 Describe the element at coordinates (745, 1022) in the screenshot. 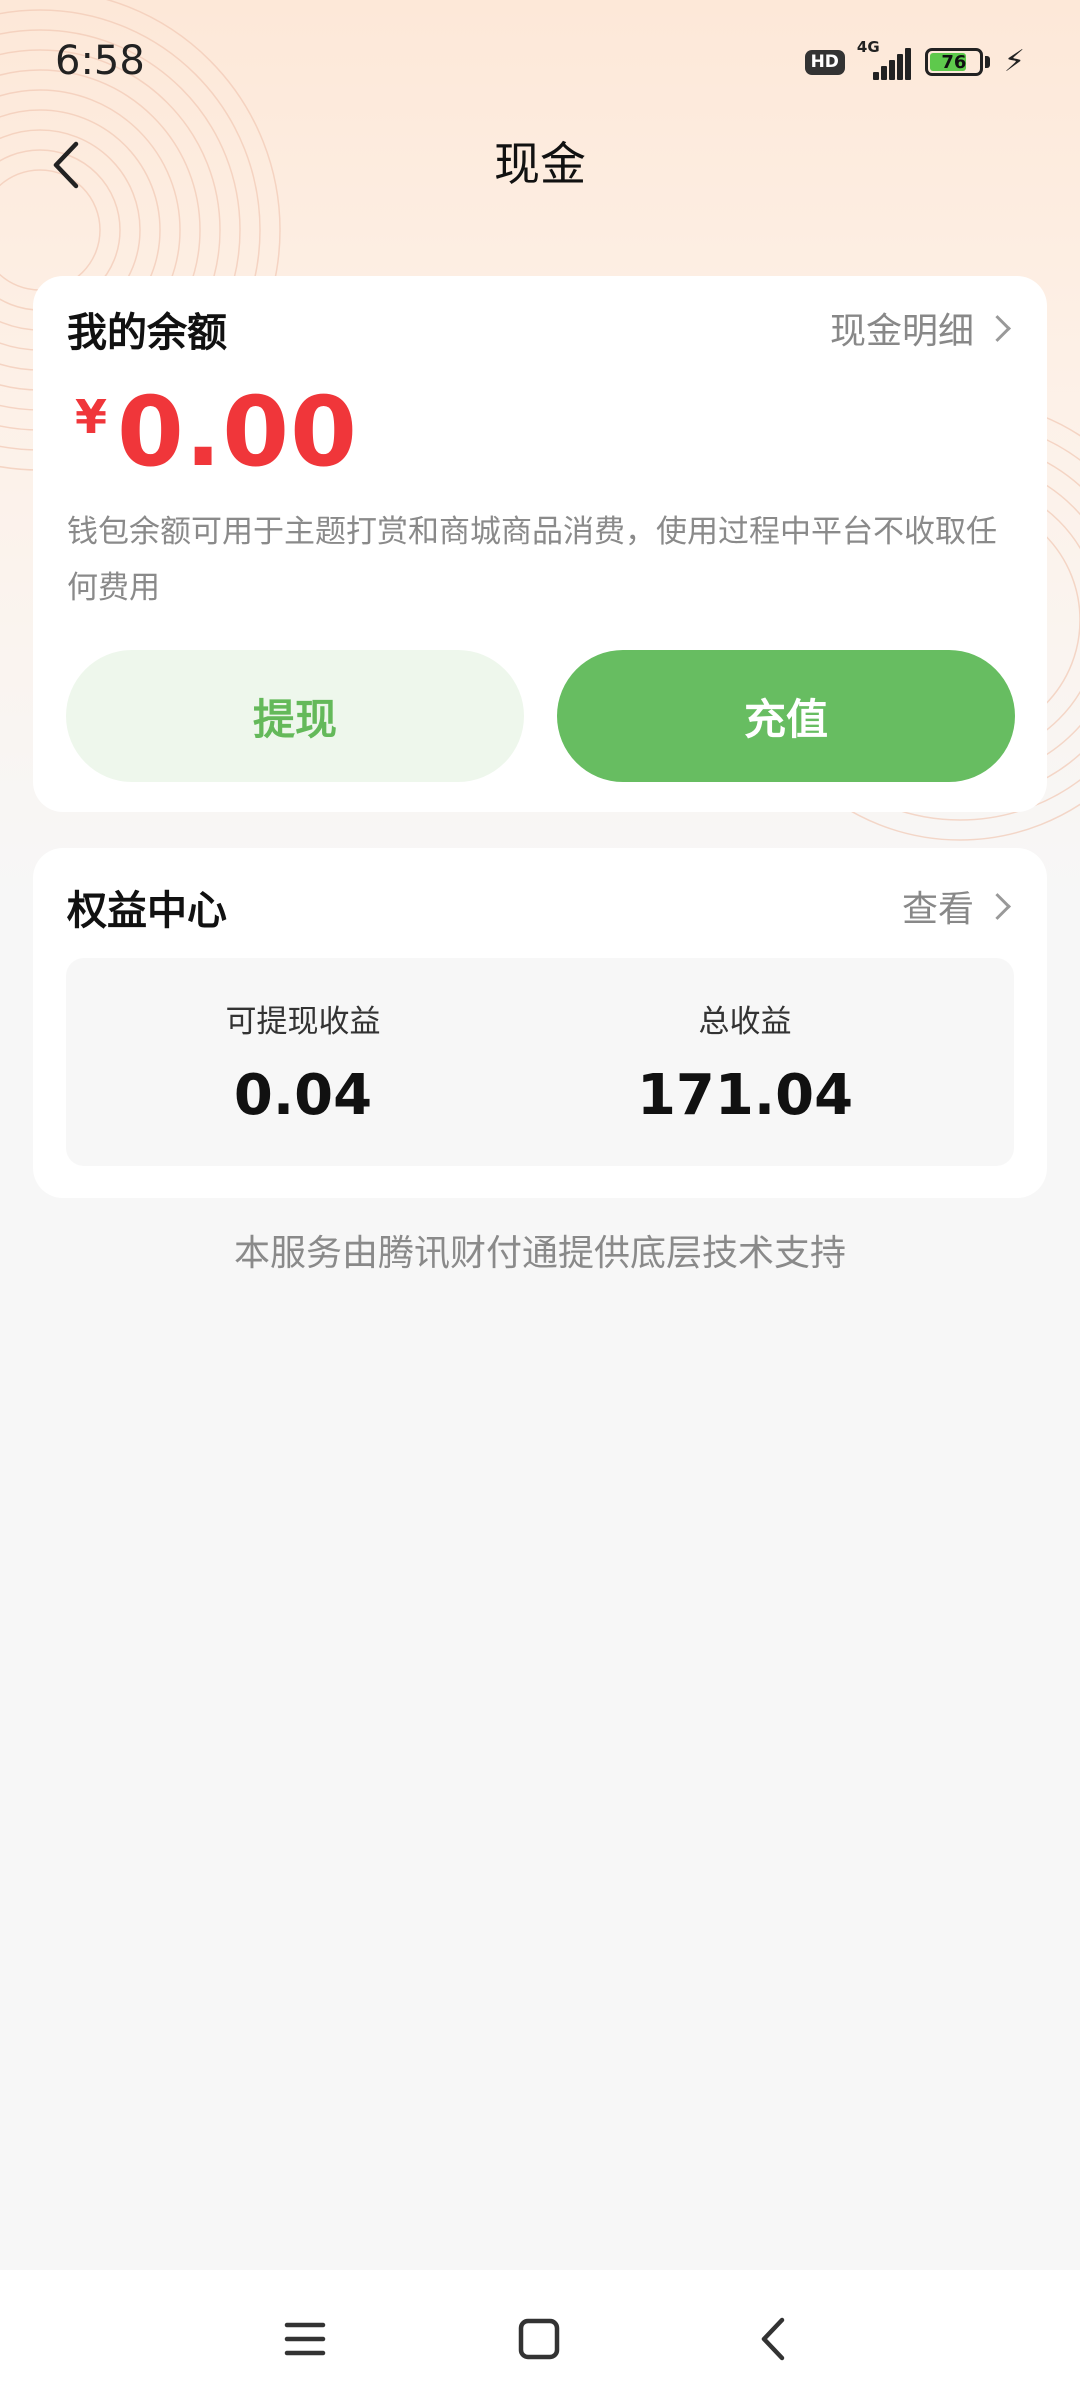

I see `total-earnings-label: 总收益` at that location.